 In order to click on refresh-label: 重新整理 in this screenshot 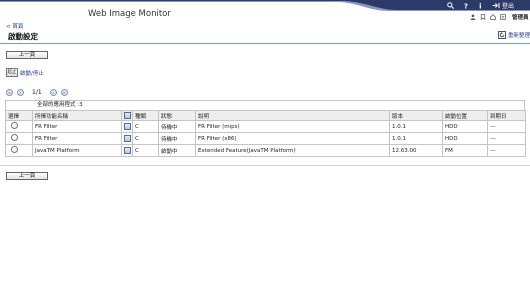, I will do `click(519, 36)`.